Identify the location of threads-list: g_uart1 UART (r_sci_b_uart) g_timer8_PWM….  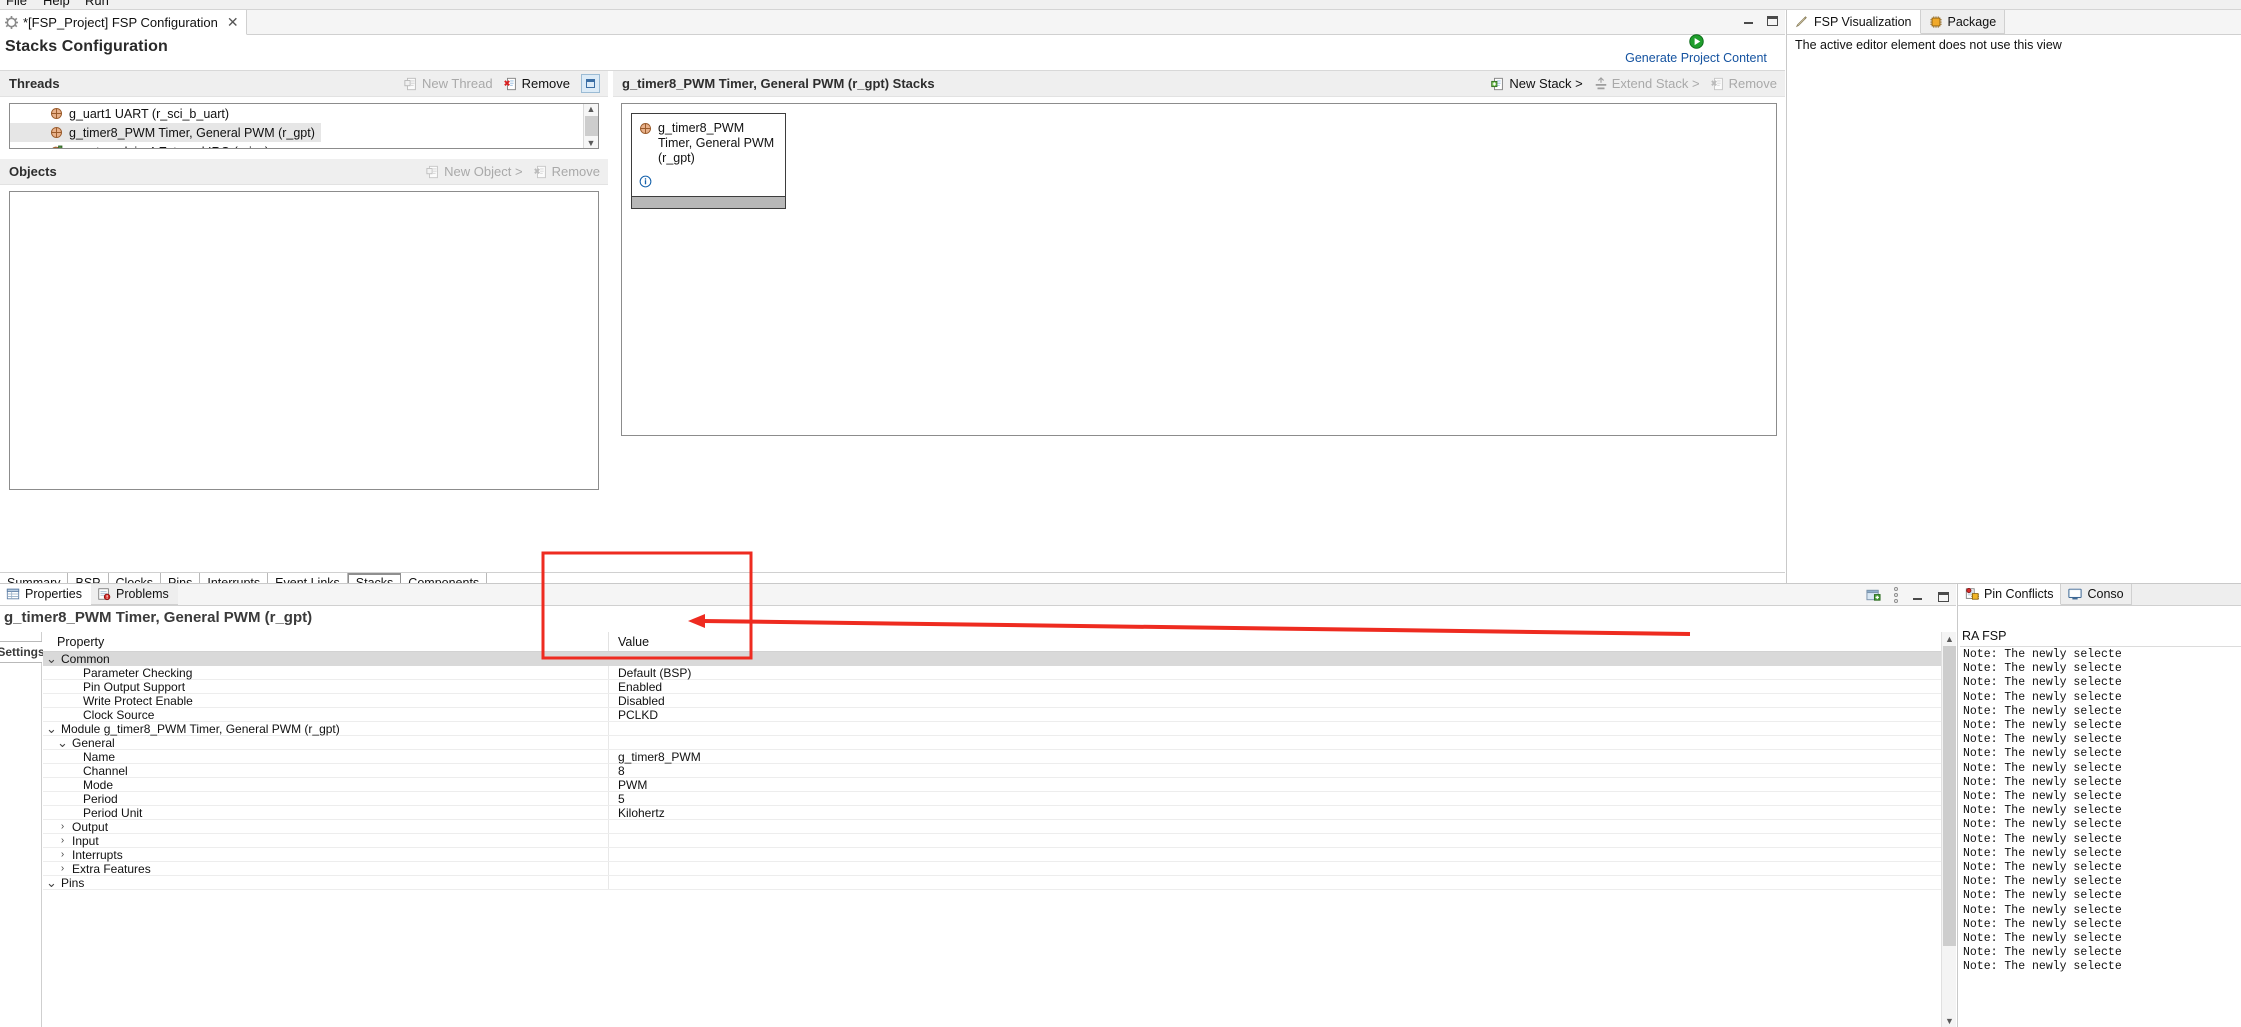
(304, 126).